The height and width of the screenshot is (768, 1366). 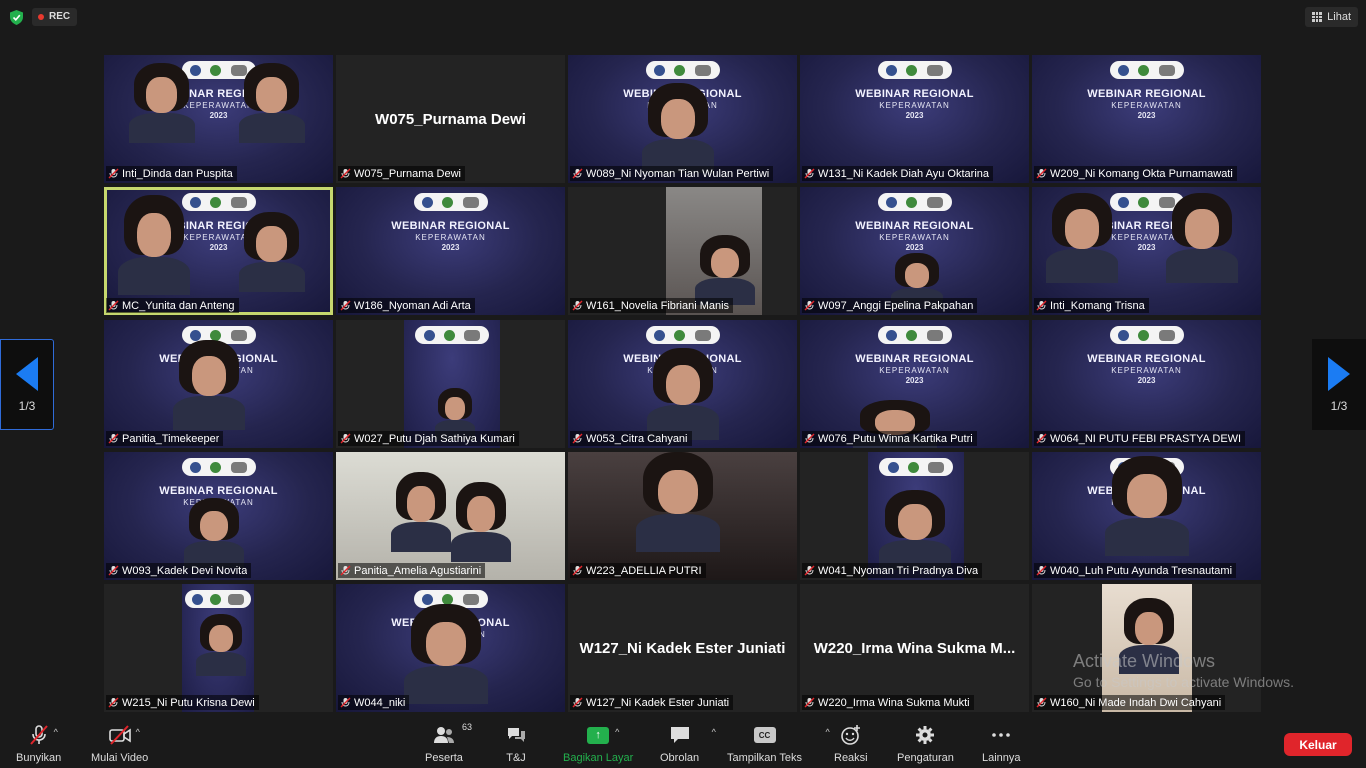 I want to click on settings-button: Pengaturan, so click(x=925, y=744).